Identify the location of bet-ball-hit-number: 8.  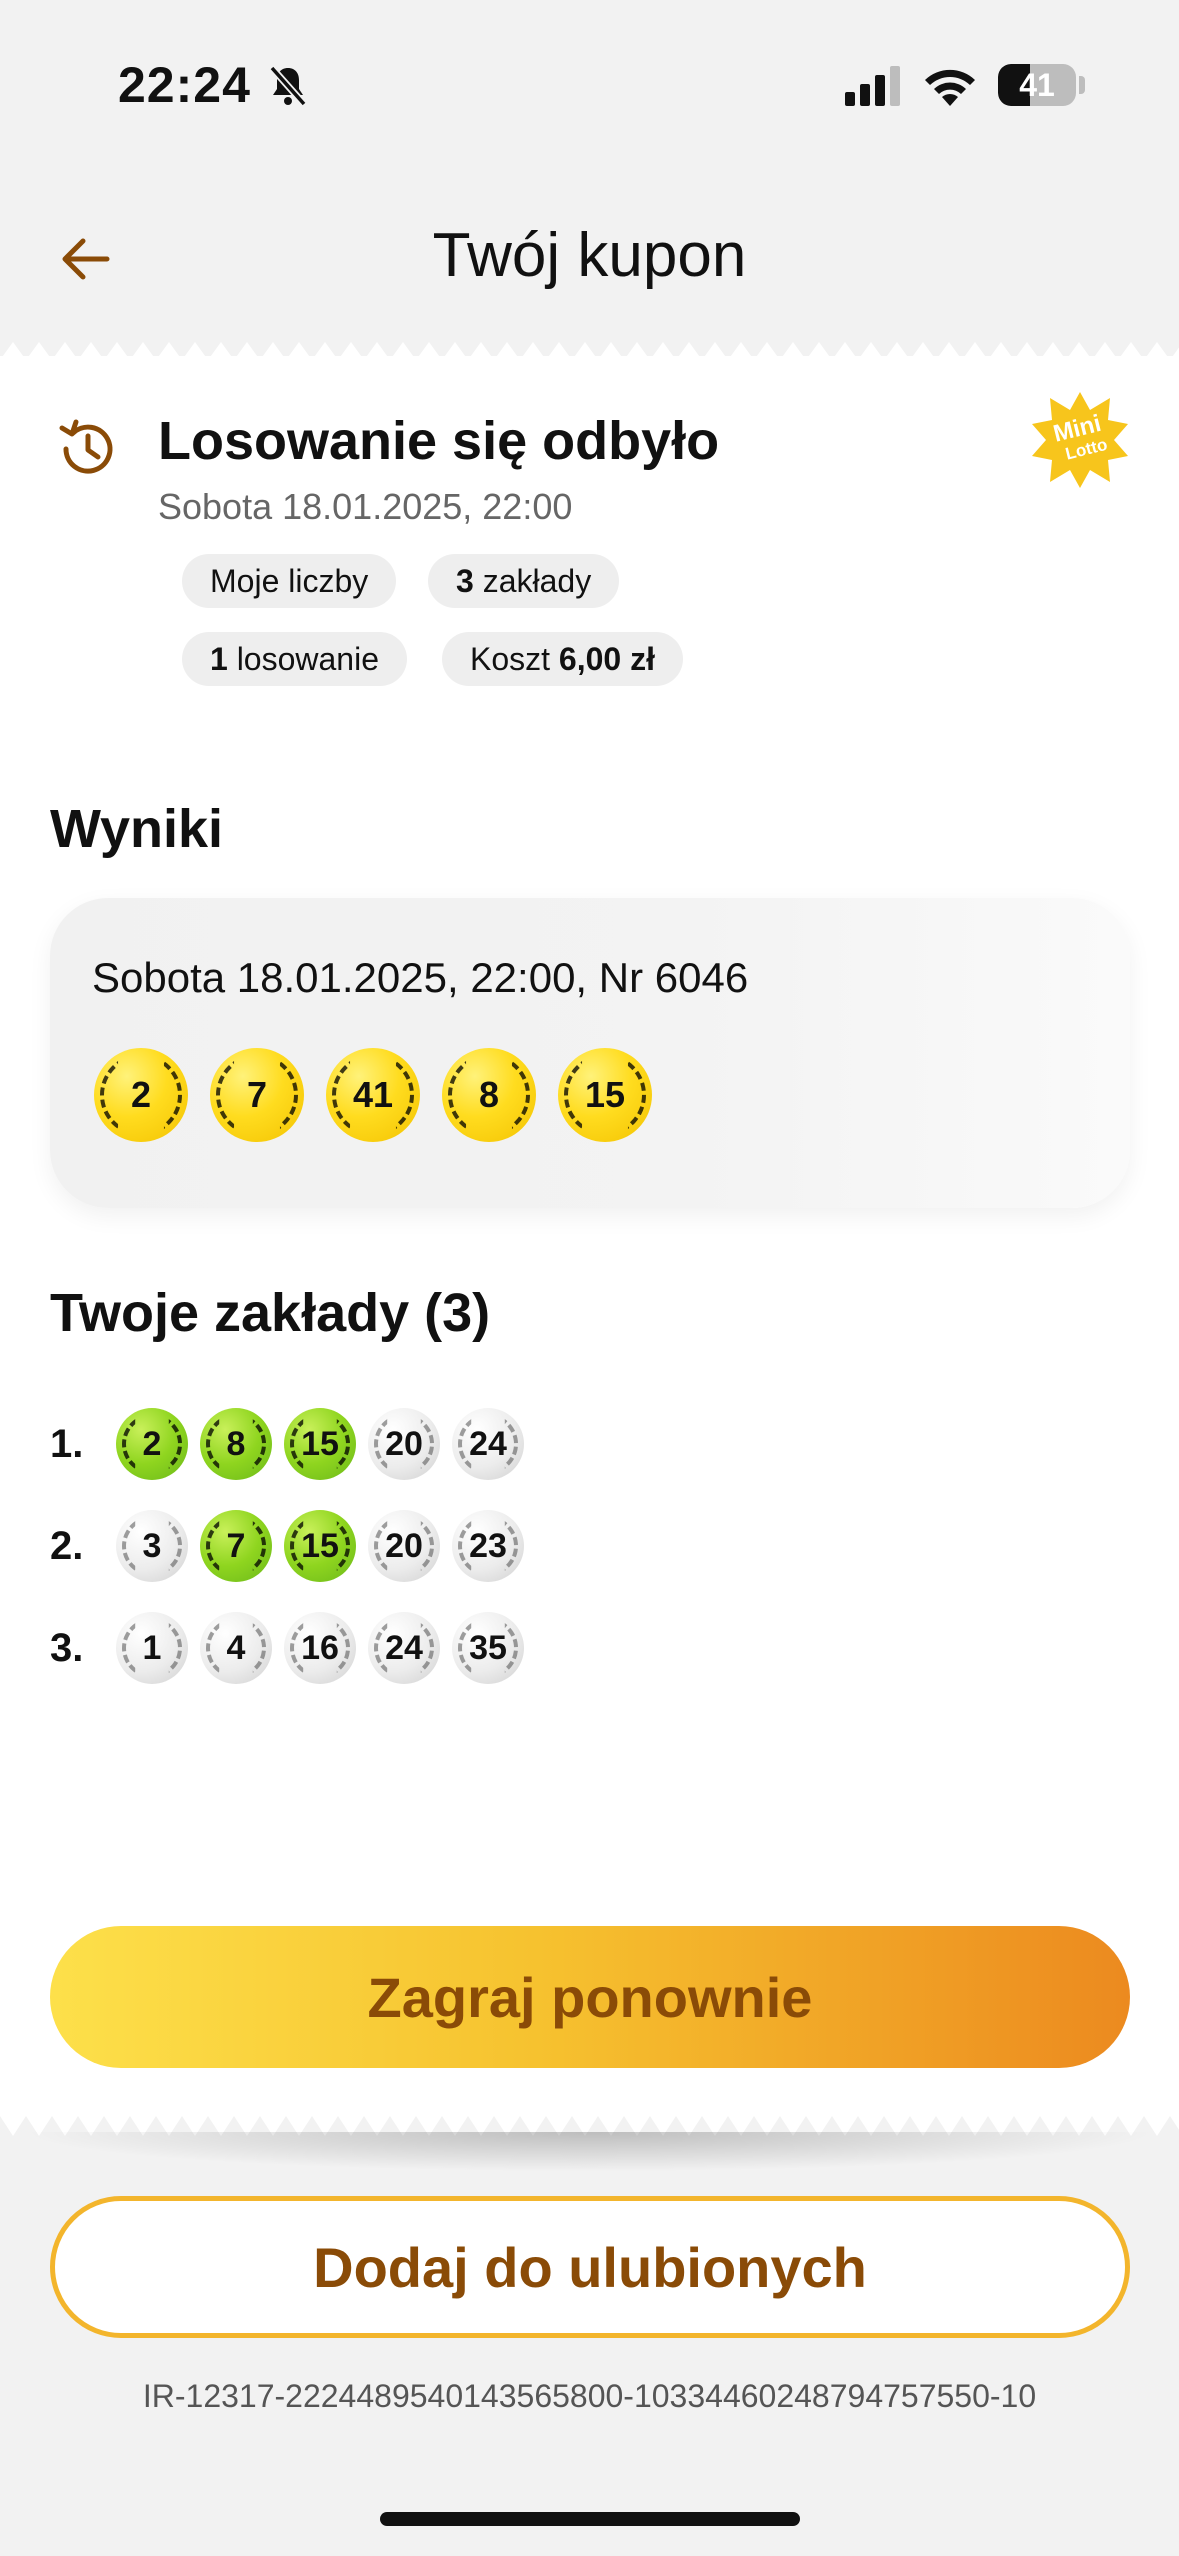
(236, 1443).